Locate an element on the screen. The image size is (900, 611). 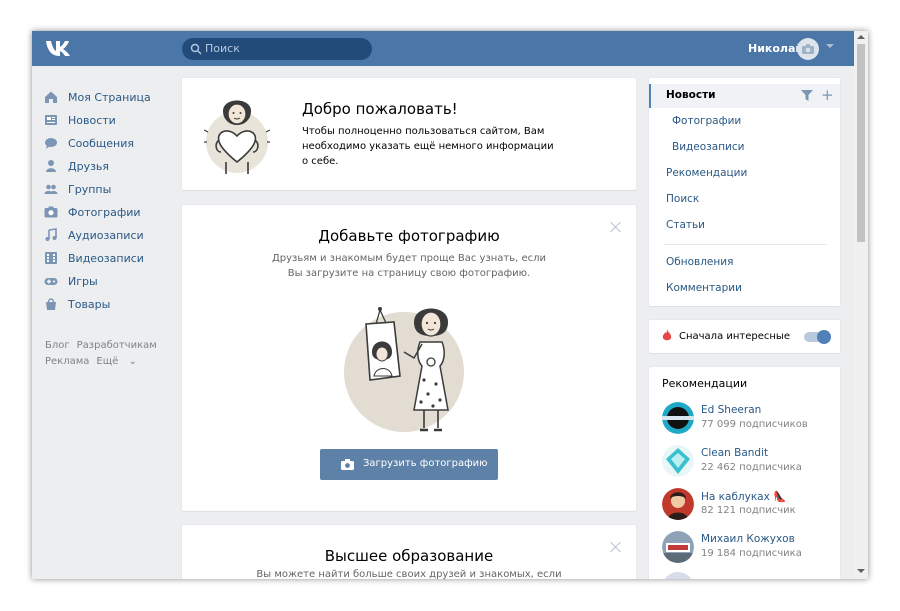
fire-icon is located at coordinates (667, 335).